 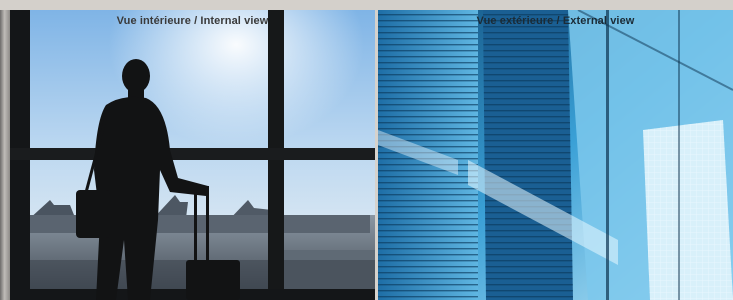 I want to click on left-edge-photo-strip, so click(x=5, y=155).